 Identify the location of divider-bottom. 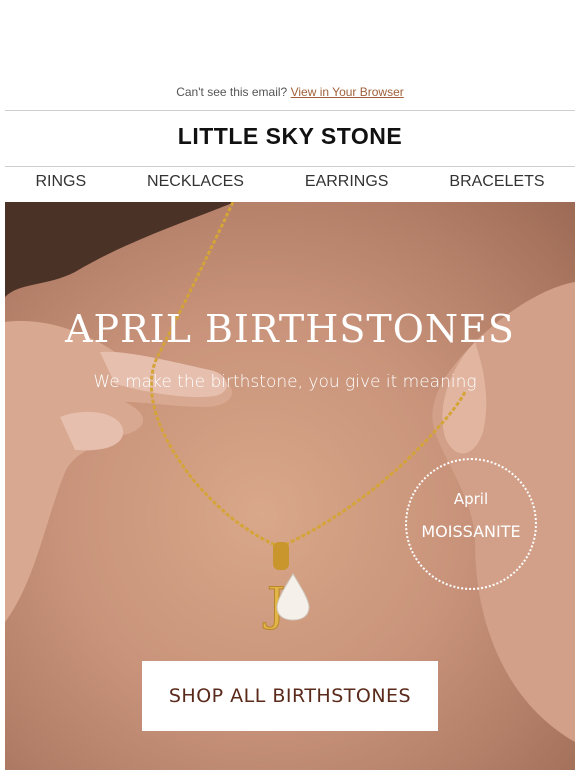
(290, 166).